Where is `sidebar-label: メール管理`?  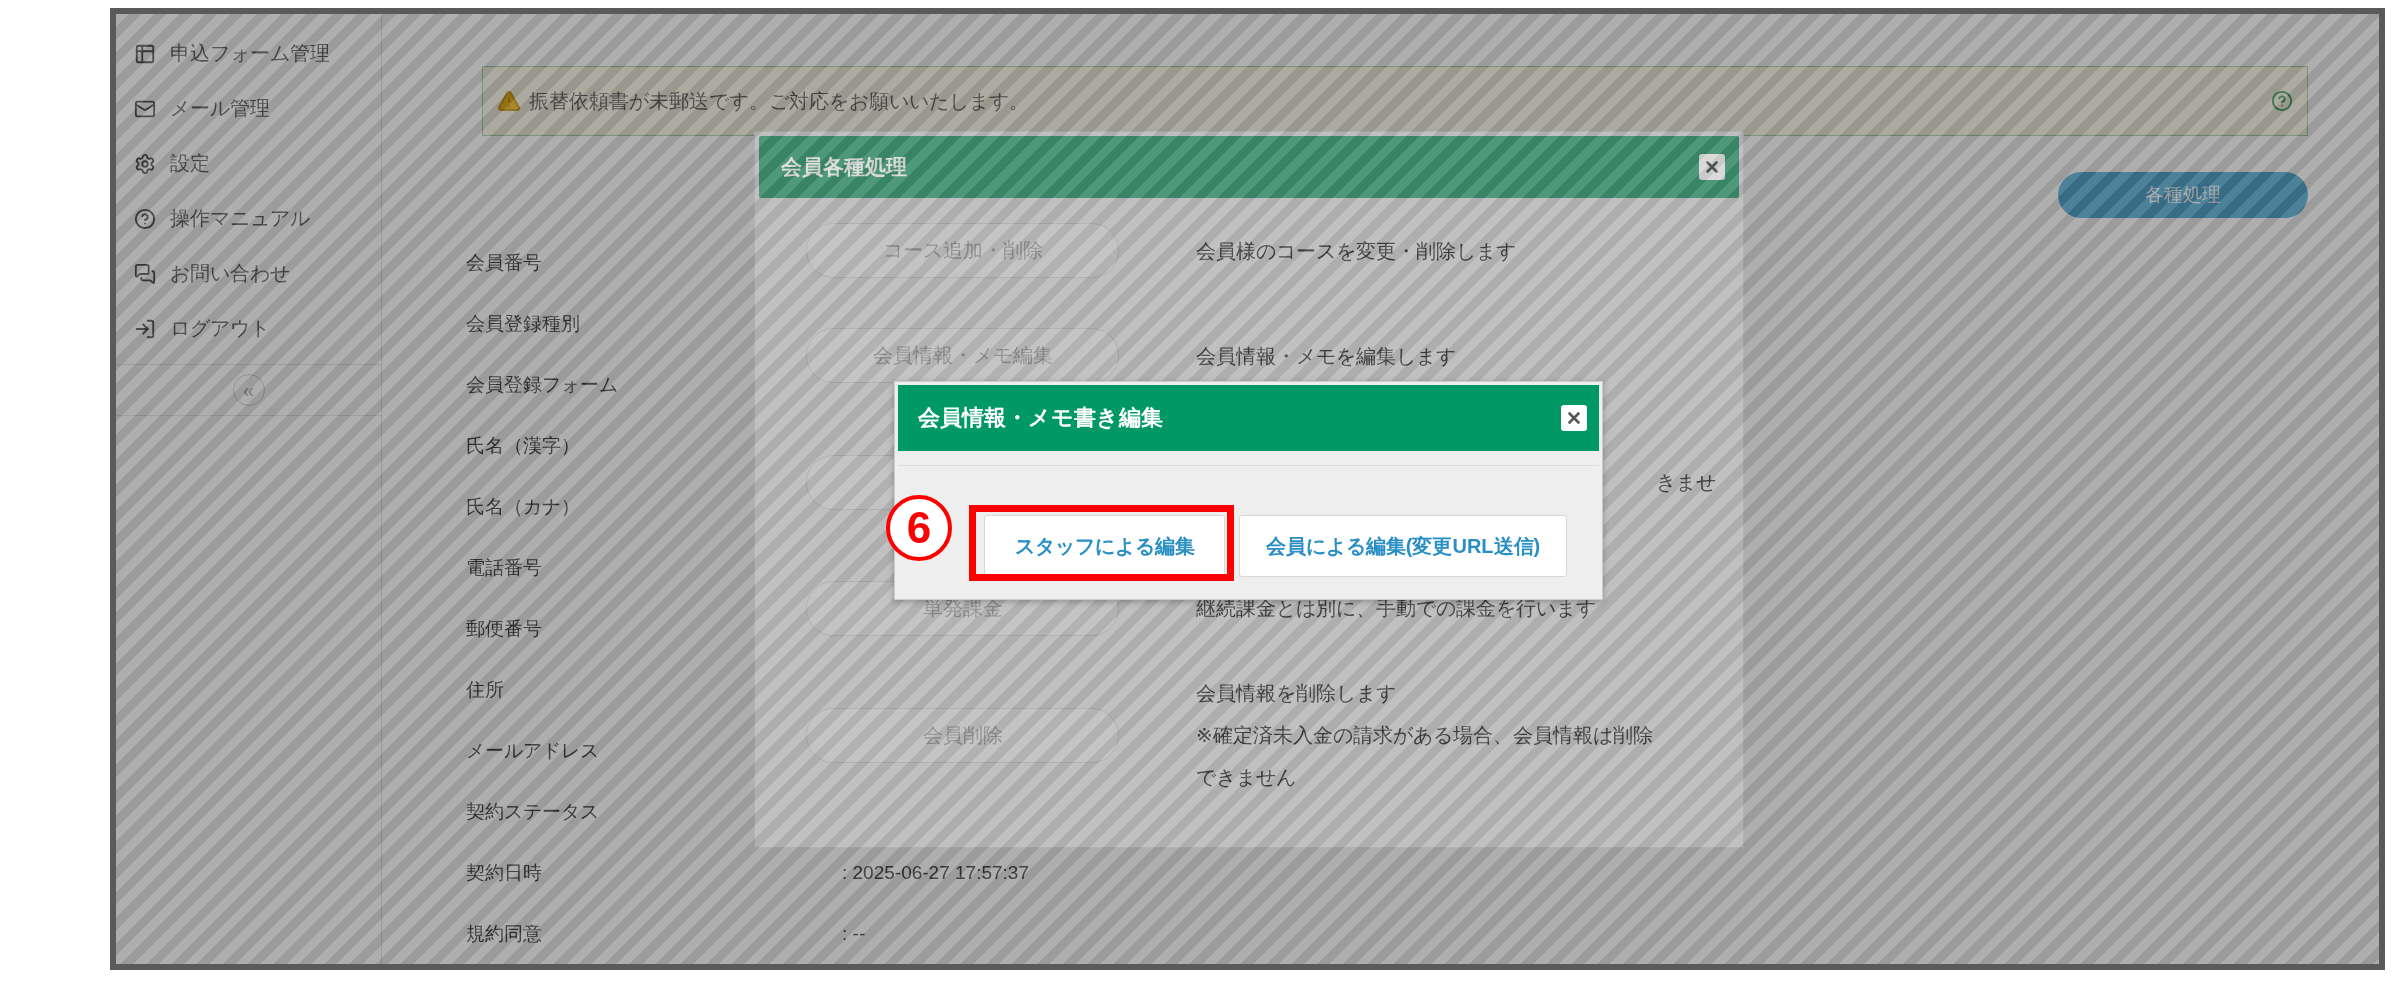
sidebar-label: メール管理 is located at coordinates (220, 108).